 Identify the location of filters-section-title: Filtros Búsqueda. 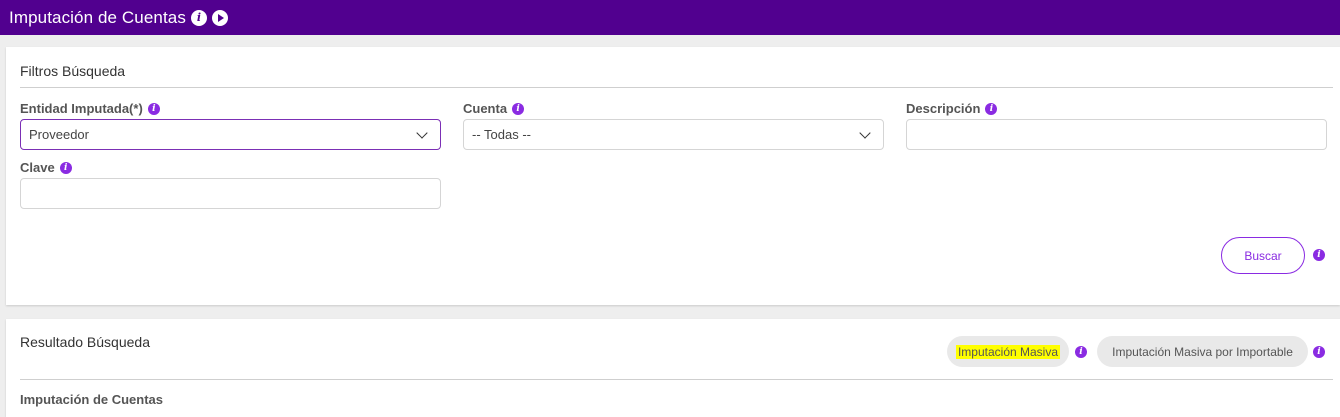
(73, 71).